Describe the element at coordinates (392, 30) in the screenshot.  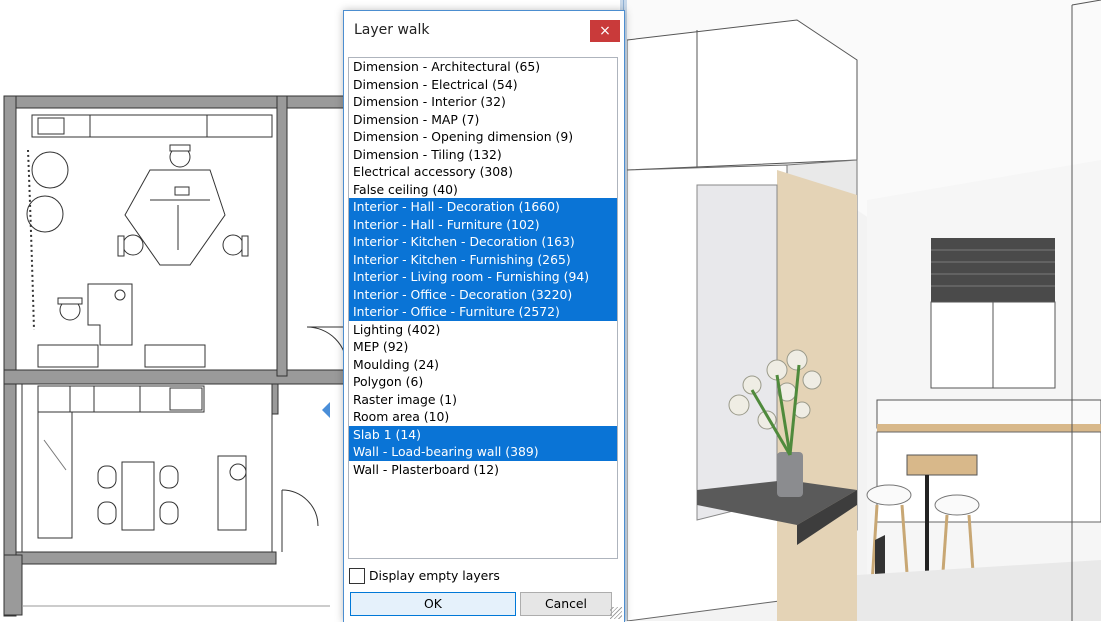
I see `dialog-title: Layer walk` at that location.